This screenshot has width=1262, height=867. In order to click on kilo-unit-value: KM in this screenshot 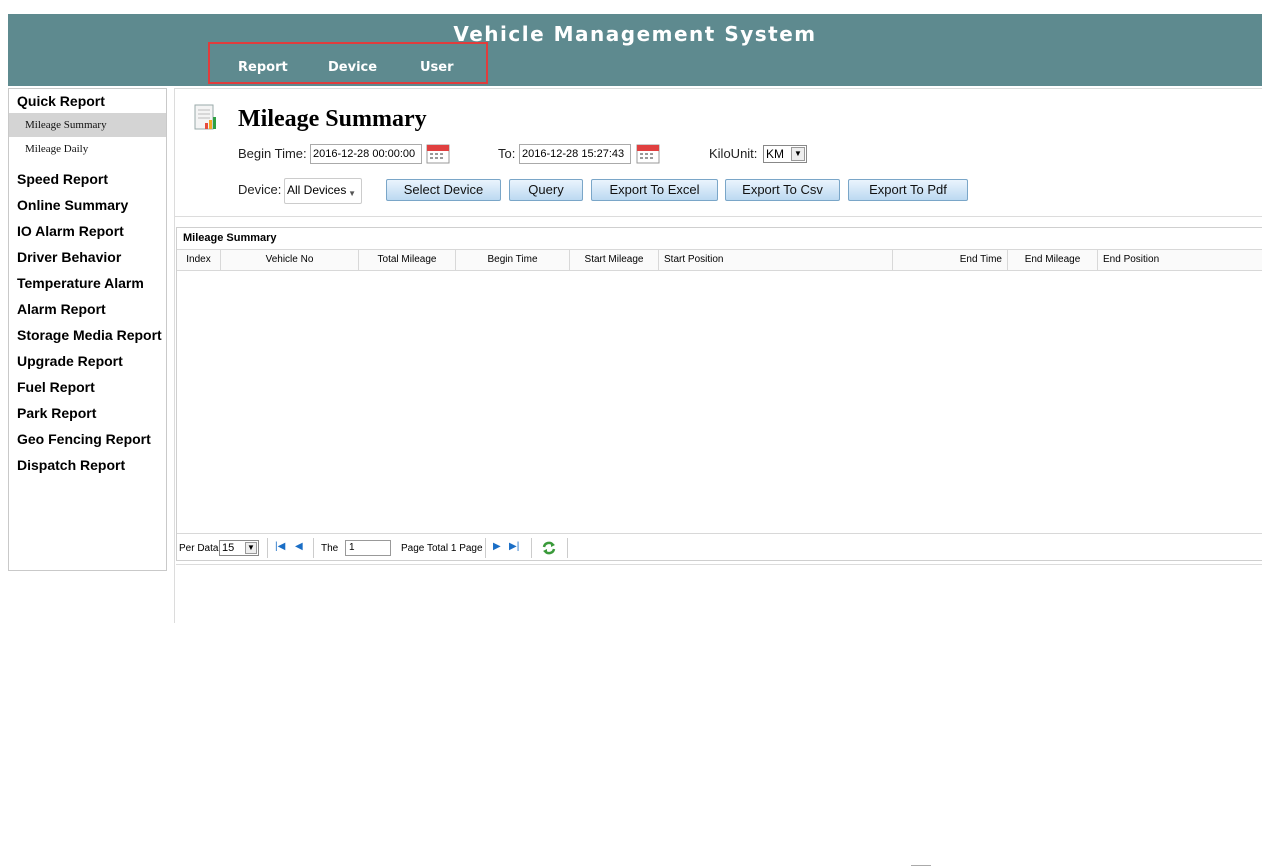, I will do `click(775, 154)`.